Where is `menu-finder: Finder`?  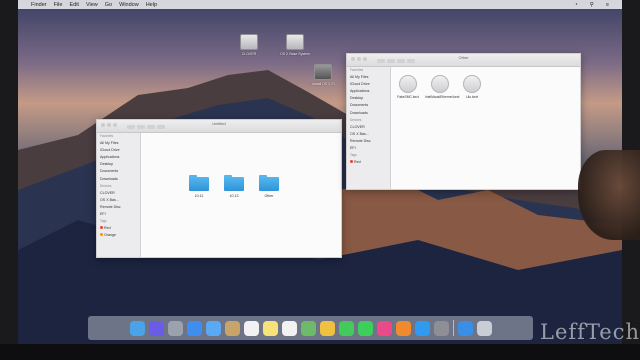
menu-finder: Finder is located at coordinates (39, 5).